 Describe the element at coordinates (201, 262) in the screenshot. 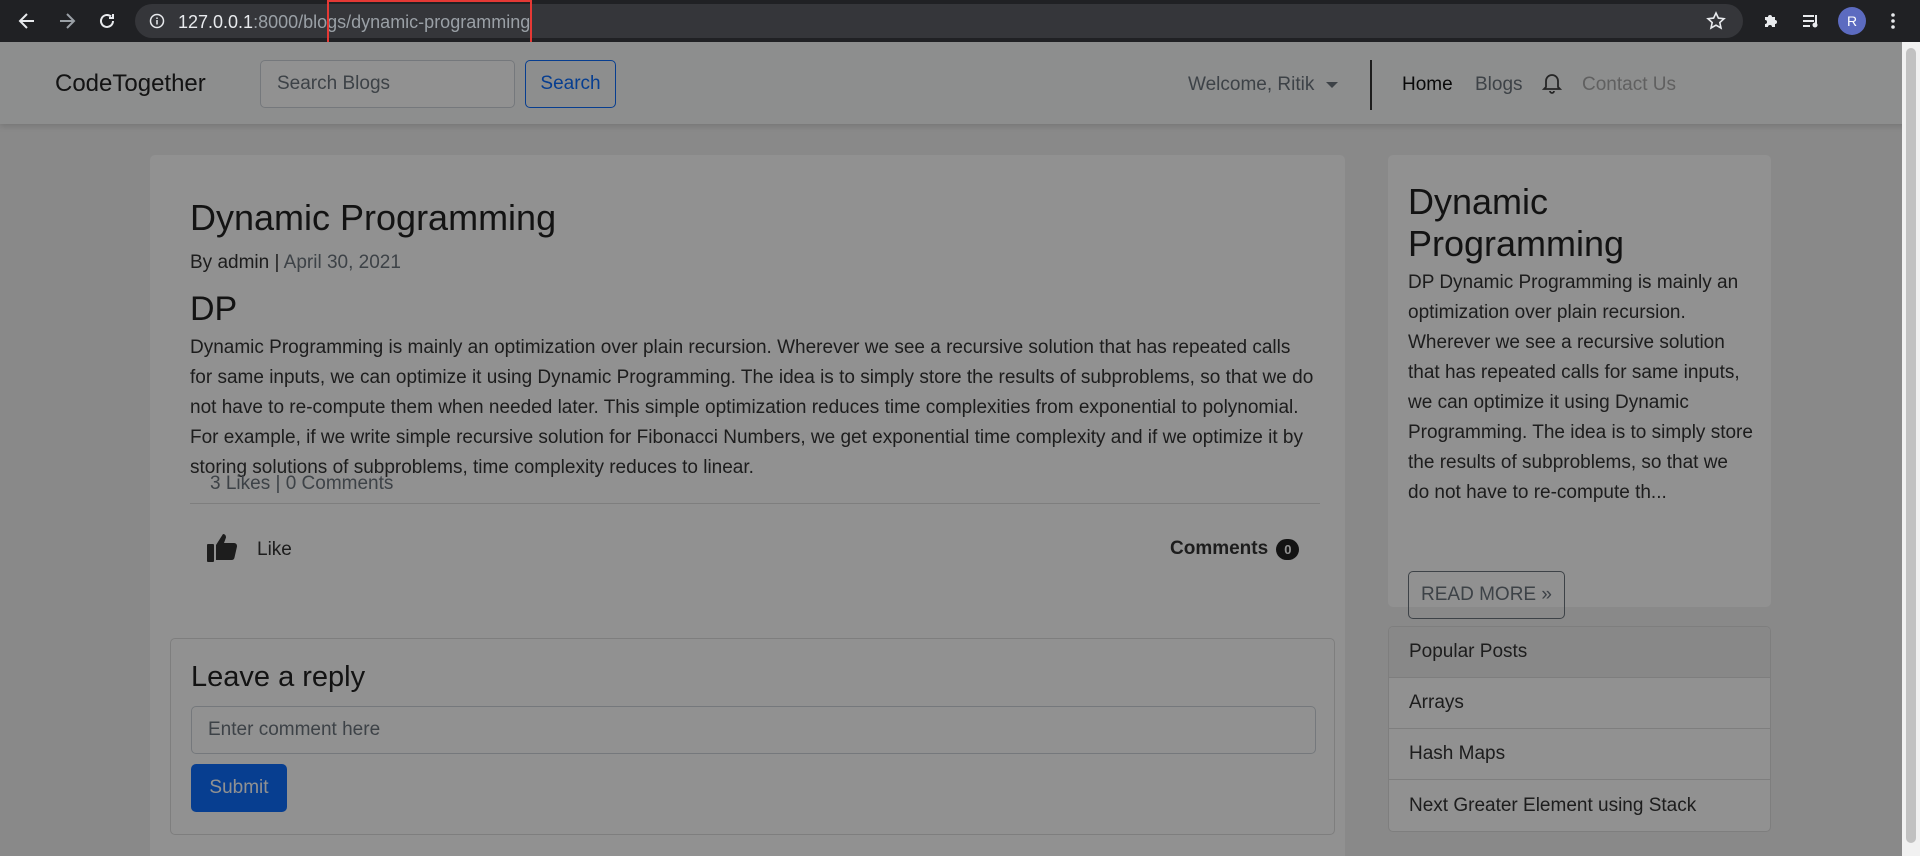

I see `by-label: By` at that location.